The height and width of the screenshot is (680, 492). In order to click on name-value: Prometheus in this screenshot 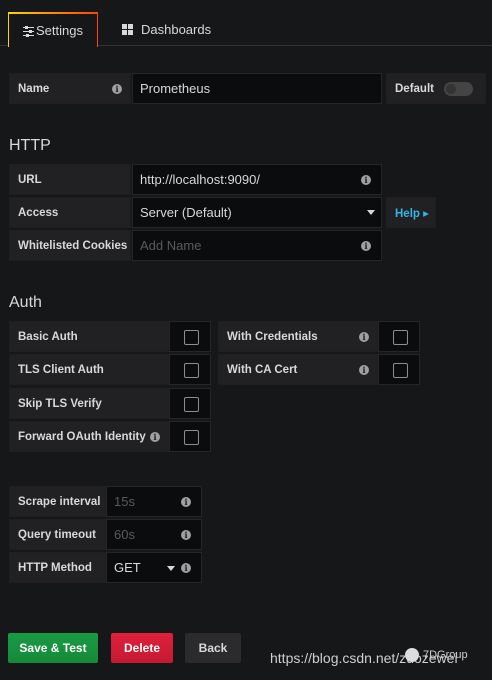, I will do `click(175, 88)`.